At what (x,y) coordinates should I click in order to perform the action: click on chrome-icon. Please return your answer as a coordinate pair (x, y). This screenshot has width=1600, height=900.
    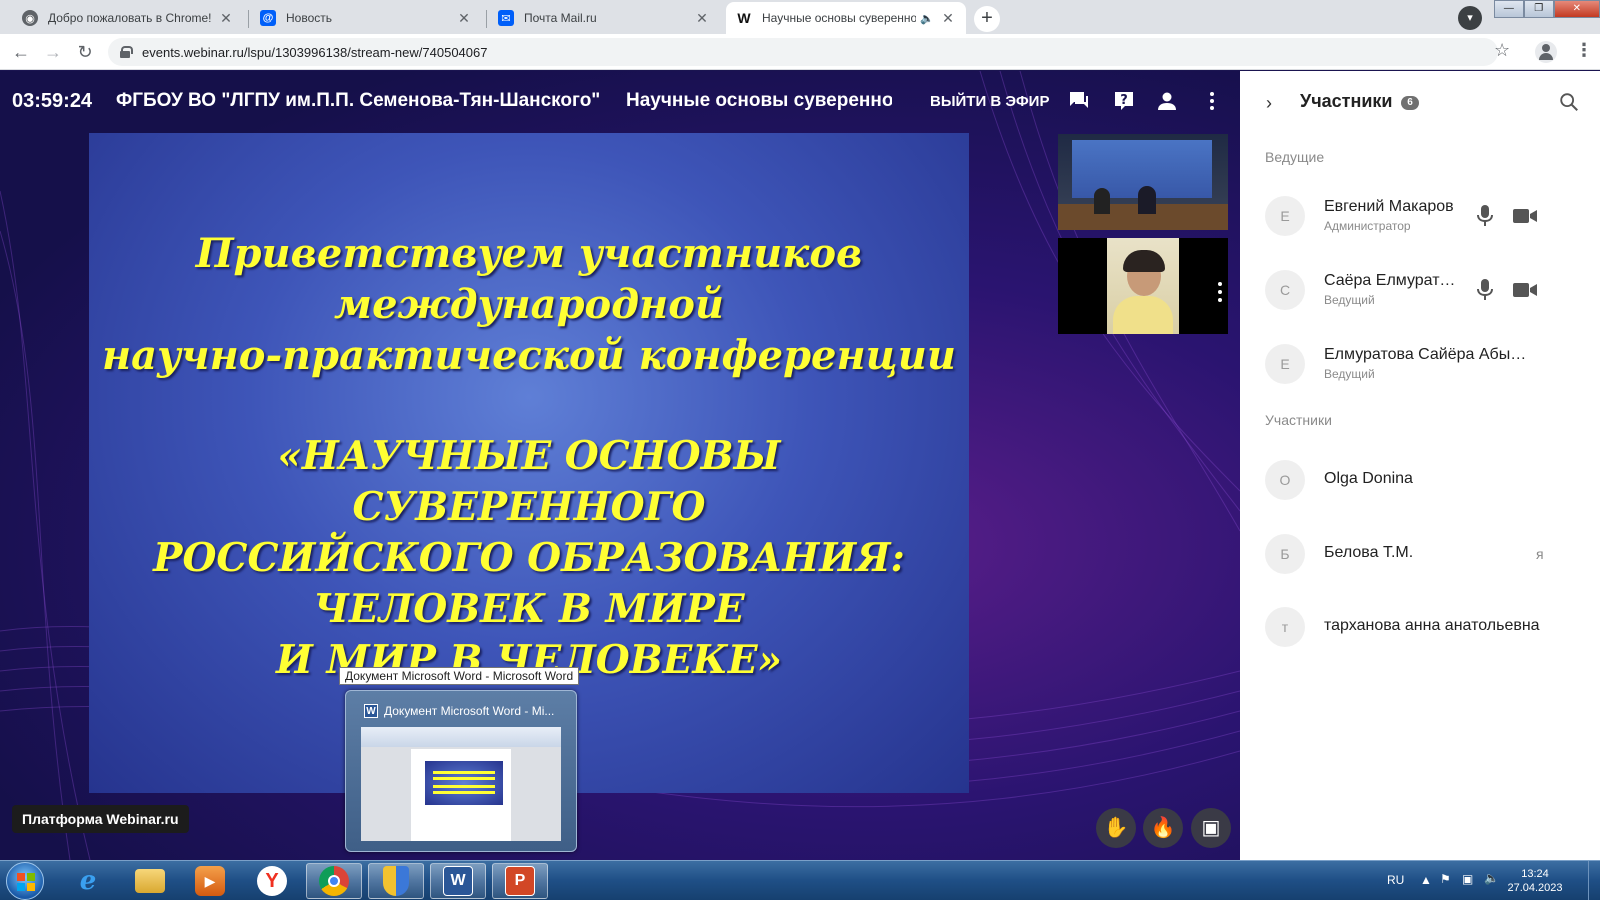
    Looking at the image, I should click on (334, 881).